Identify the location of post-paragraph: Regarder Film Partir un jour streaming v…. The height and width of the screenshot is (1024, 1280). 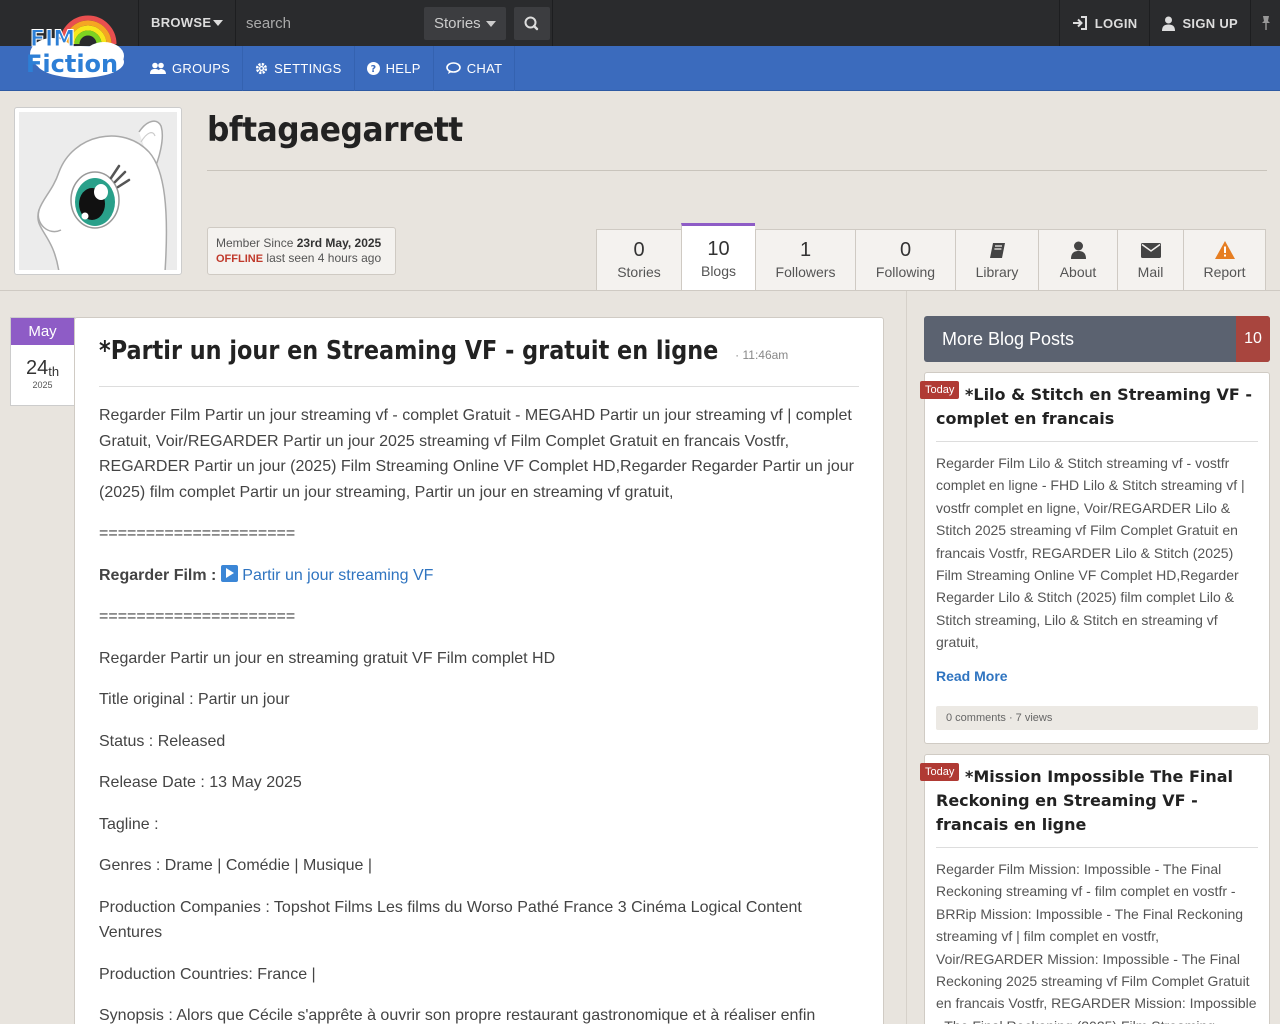
(476, 454).